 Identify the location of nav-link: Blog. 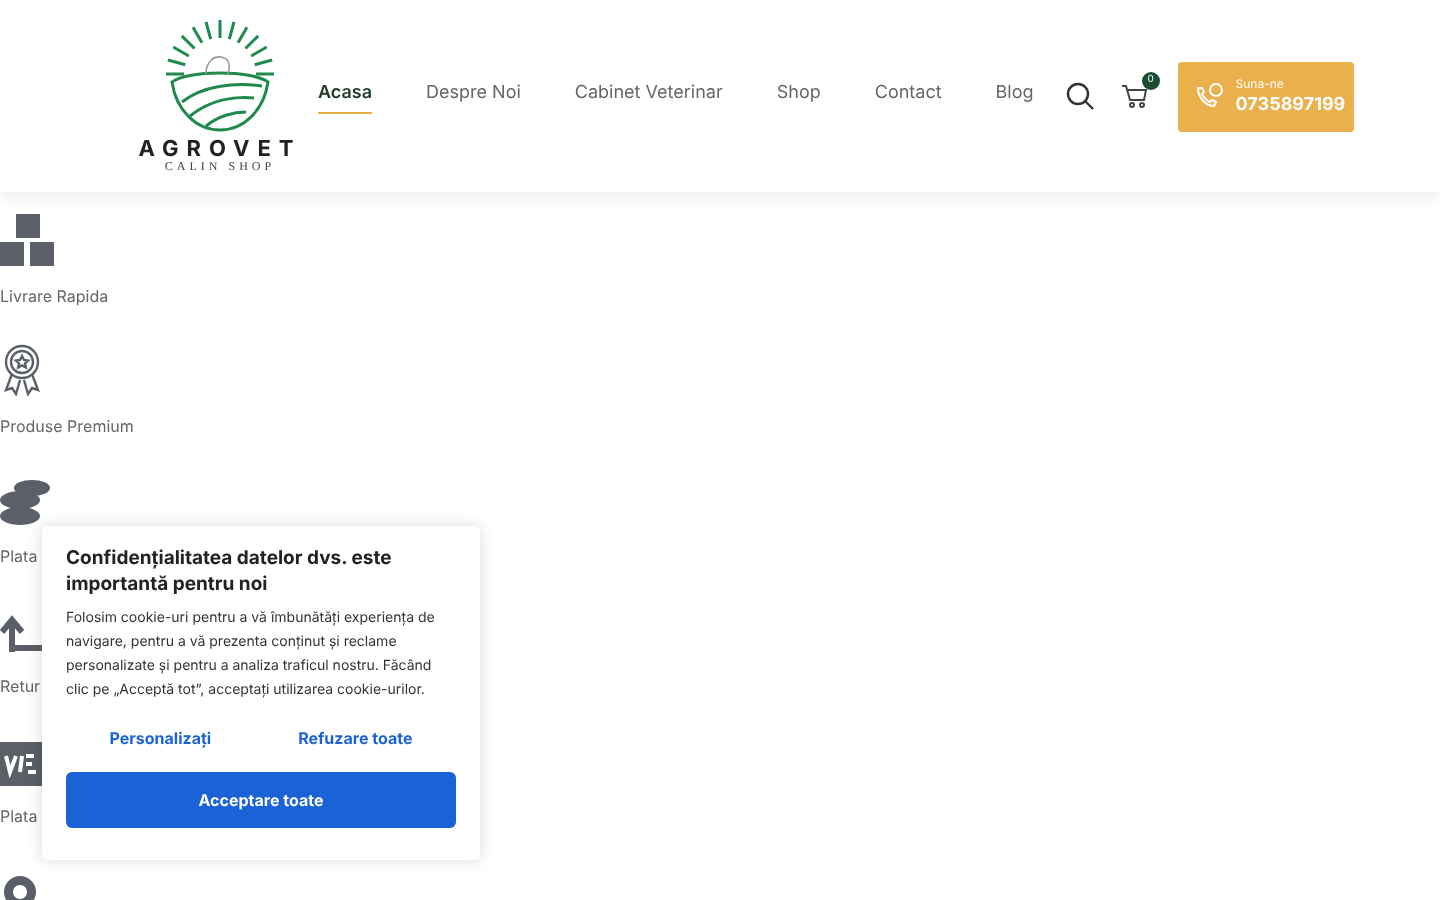
(1014, 96).